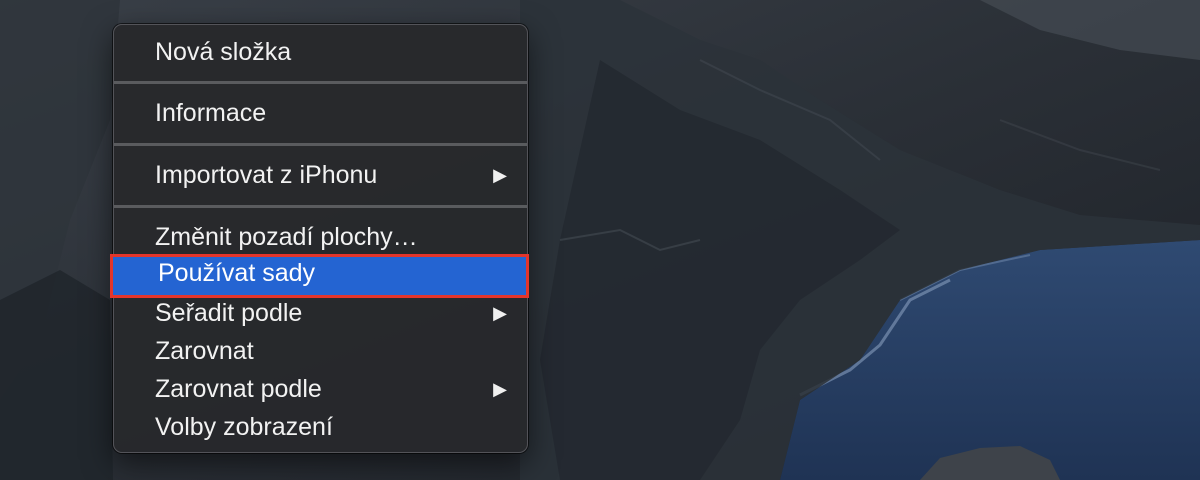 The image size is (1200, 480). I want to click on menu-item-sort-by: Seřadit podle ▶, so click(320, 313).